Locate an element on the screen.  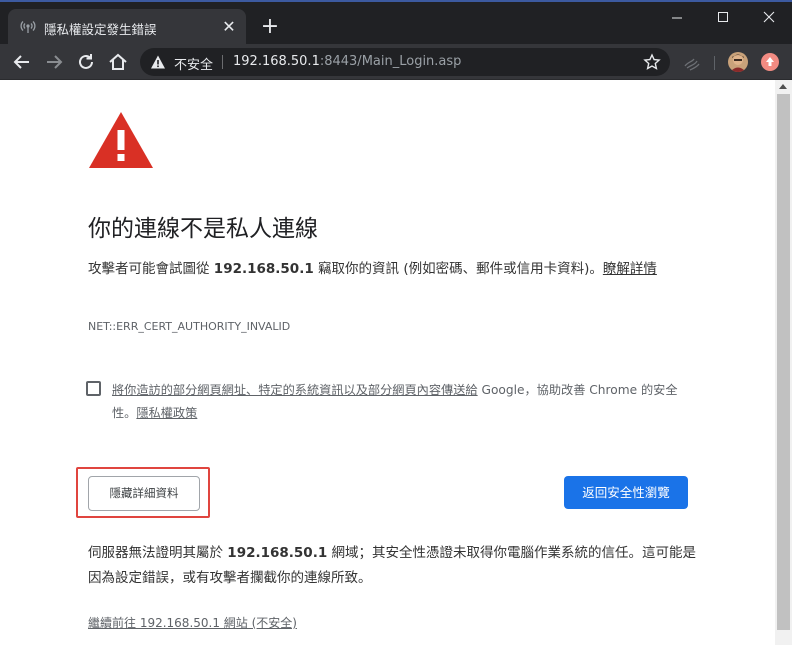
back-to-safety-button: 返回安全性瀏覽 is located at coordinates (626, 492).